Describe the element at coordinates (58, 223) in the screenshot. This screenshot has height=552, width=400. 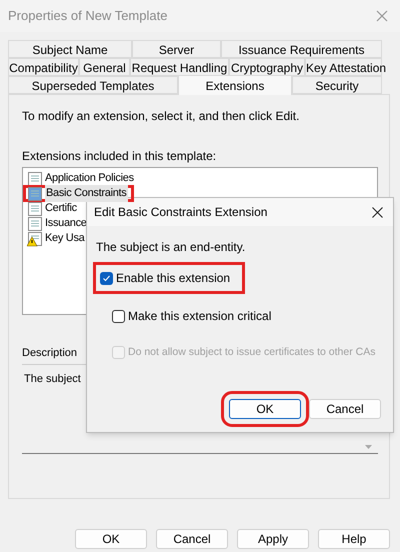
I see `list-item: Issuance` at that location.